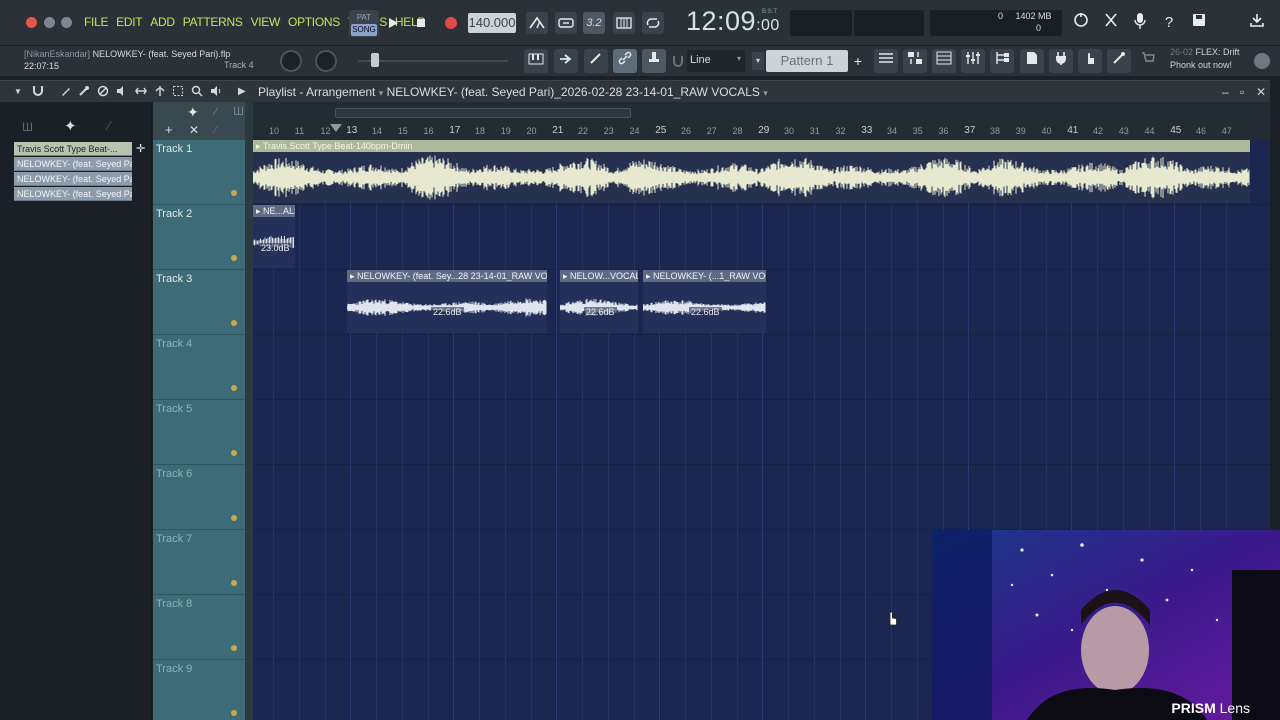 The width and height of the screenshot is (1280, 720). What do you see at coordinates (291, 61) in the screenshot?
I see `master-volume-knob` at bounding box center [291, 61].